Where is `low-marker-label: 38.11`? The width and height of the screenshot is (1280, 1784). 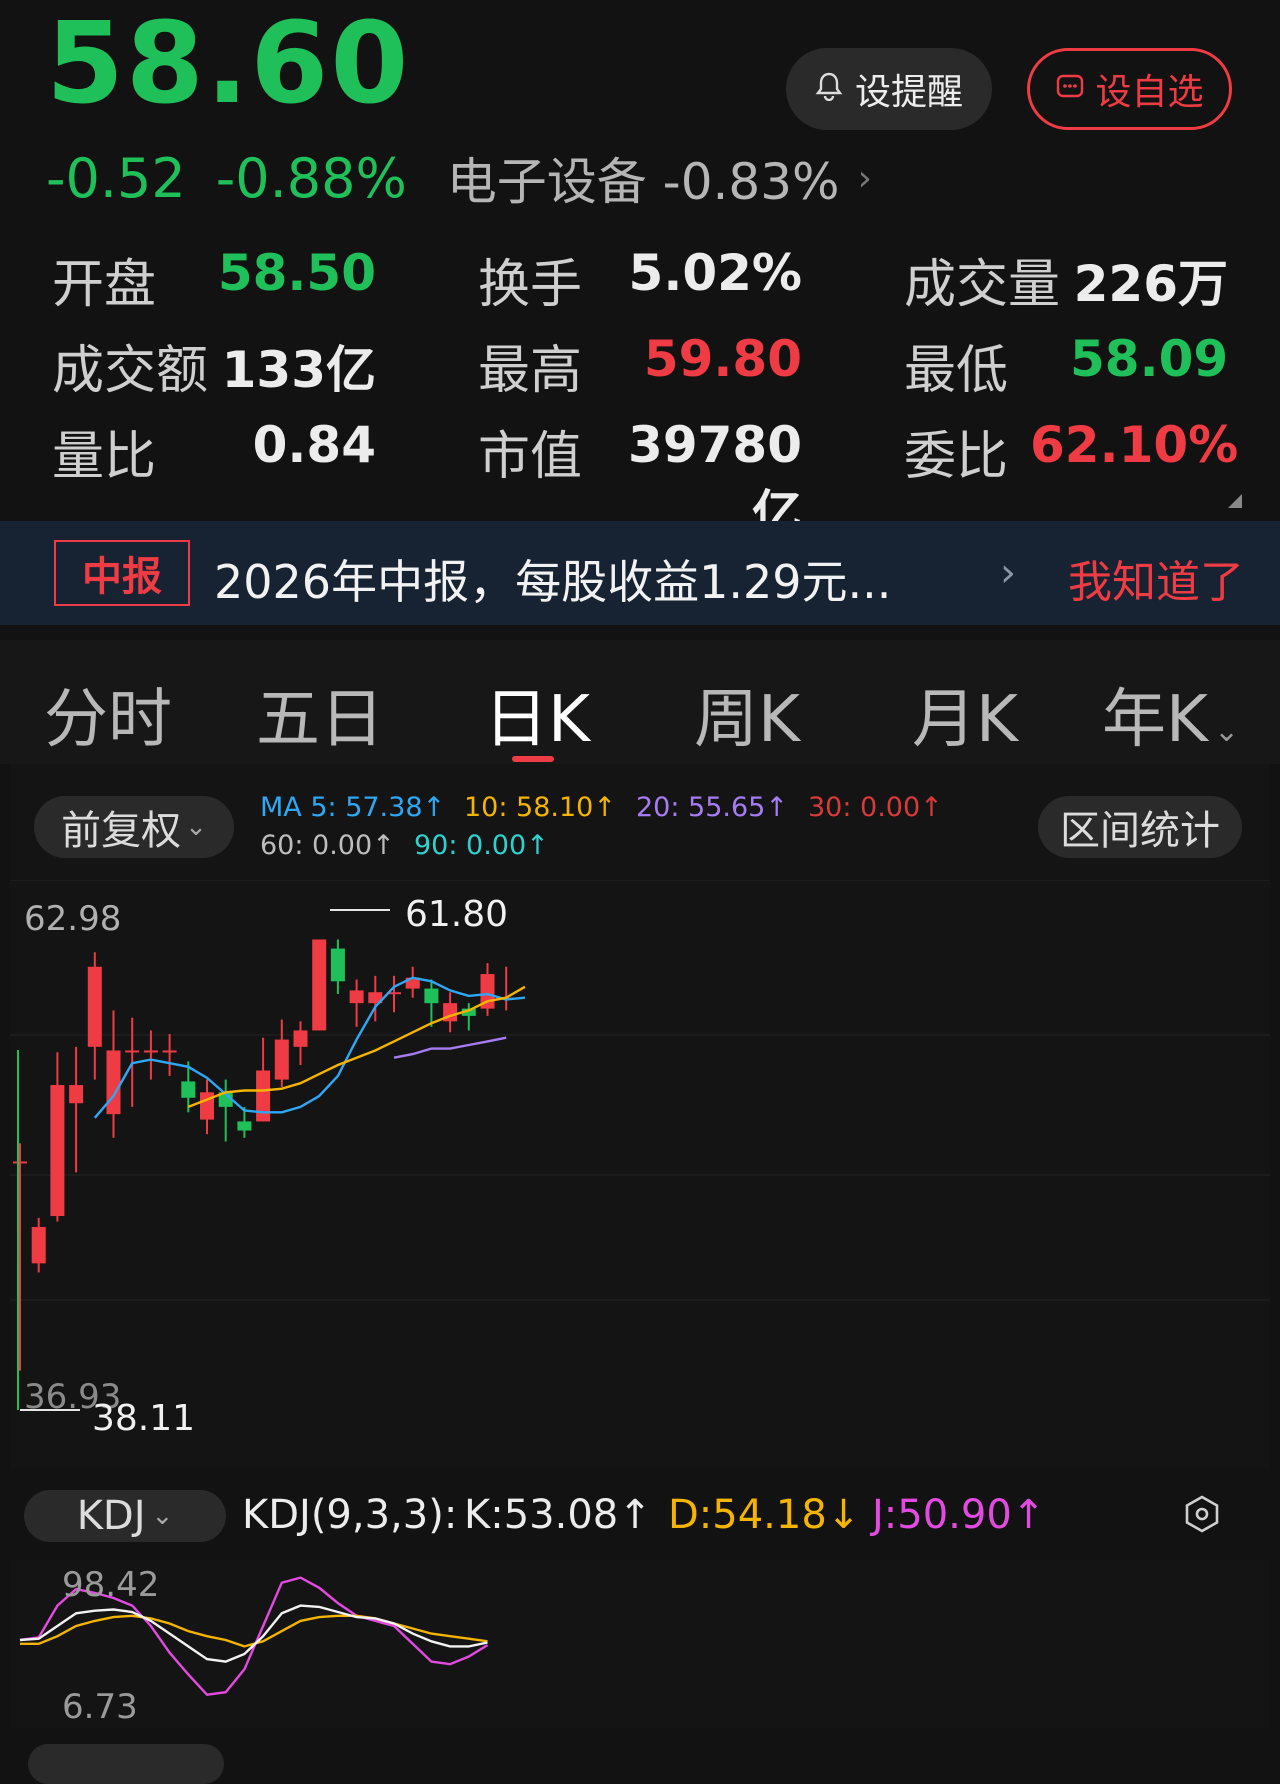
low-marker-label: 38.11 is located at coordinates (143, 1418).